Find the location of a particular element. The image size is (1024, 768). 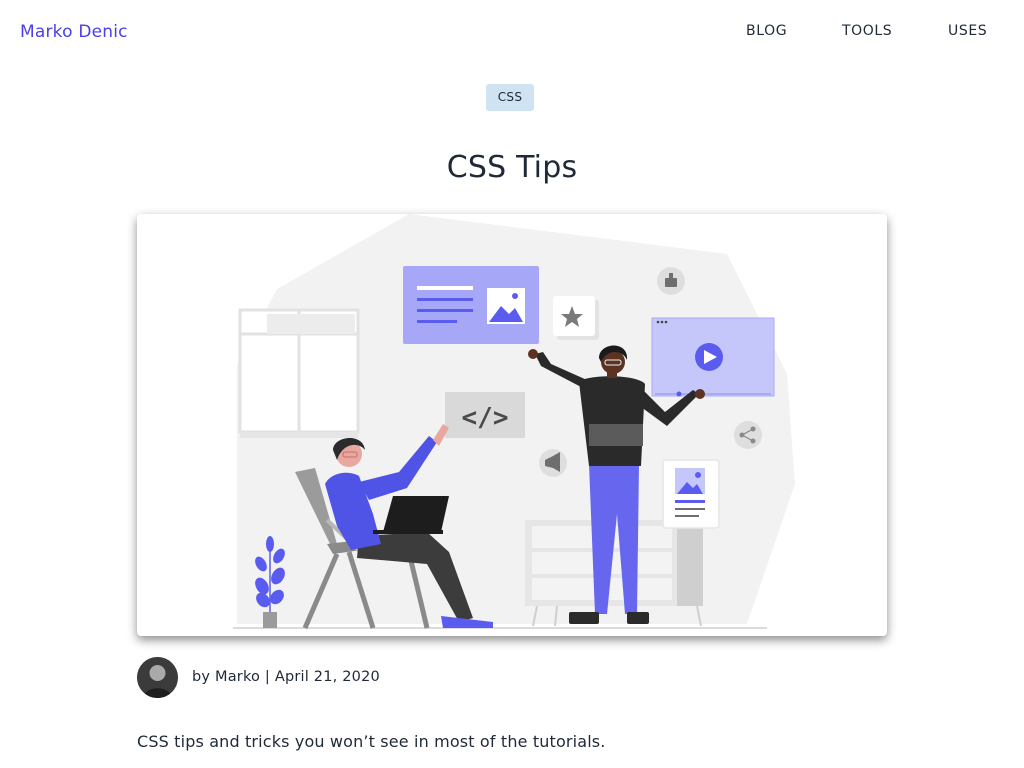

video-player-illustration is located at coordinates (713, 357).